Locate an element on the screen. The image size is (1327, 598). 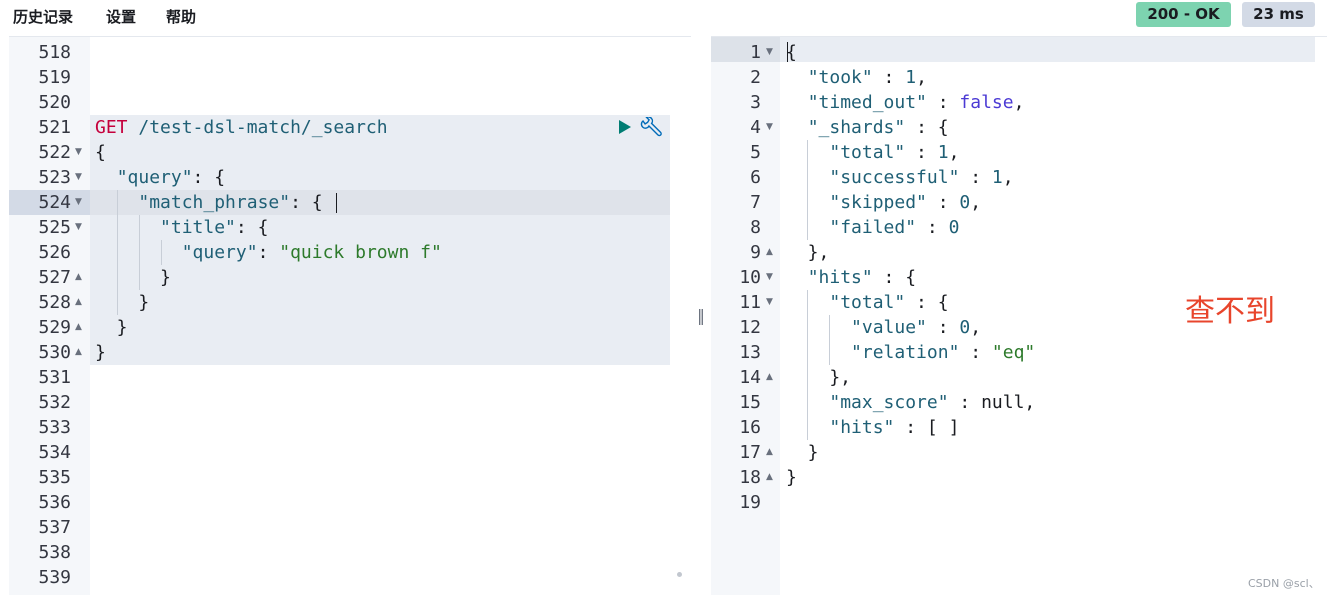
menu-help: 帮助 is located at coordinates (181, 16).